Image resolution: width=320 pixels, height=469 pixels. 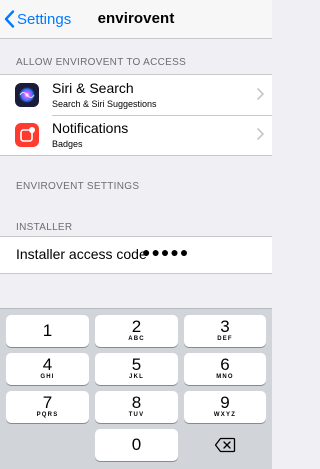 What do you see at coordinates (44, 227) in the screenshot?
I see `section-header-installer: INSTALLER` at bounding box center [44, 227].